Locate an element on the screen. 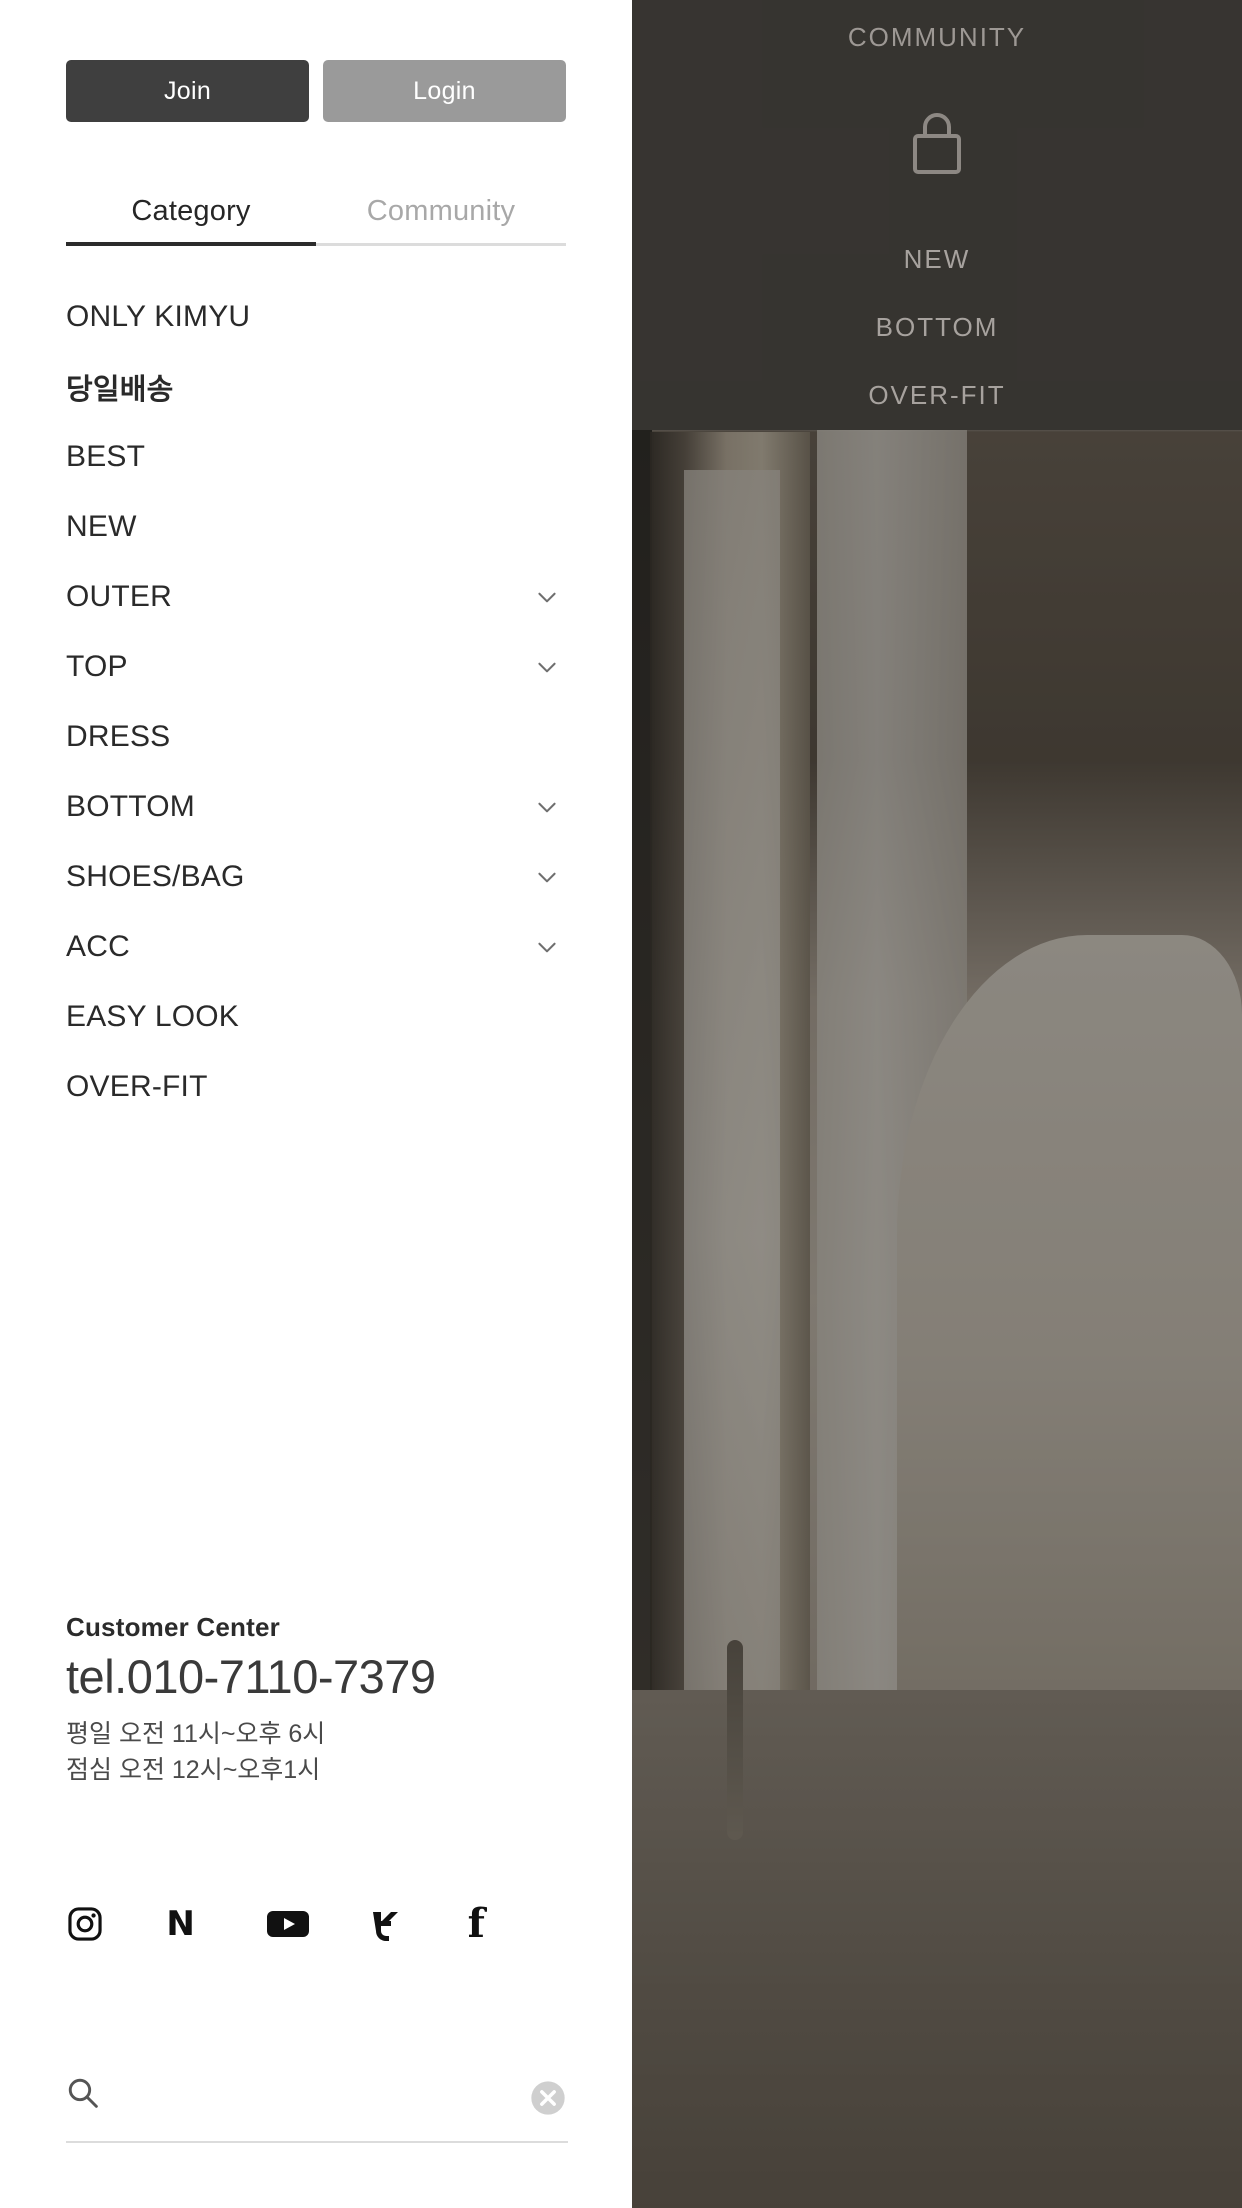  background-site-nav: COMMUNITY NEW BOTTOM OVER-FIT is located at coordinates (937, 215).